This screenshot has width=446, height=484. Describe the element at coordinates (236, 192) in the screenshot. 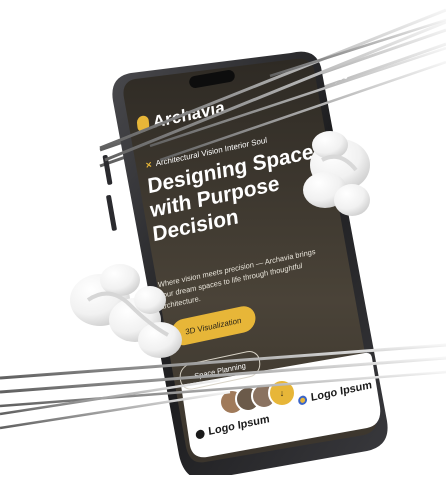

I see `hero-headline: Designing Spaces with Purpose Decision` at that location.